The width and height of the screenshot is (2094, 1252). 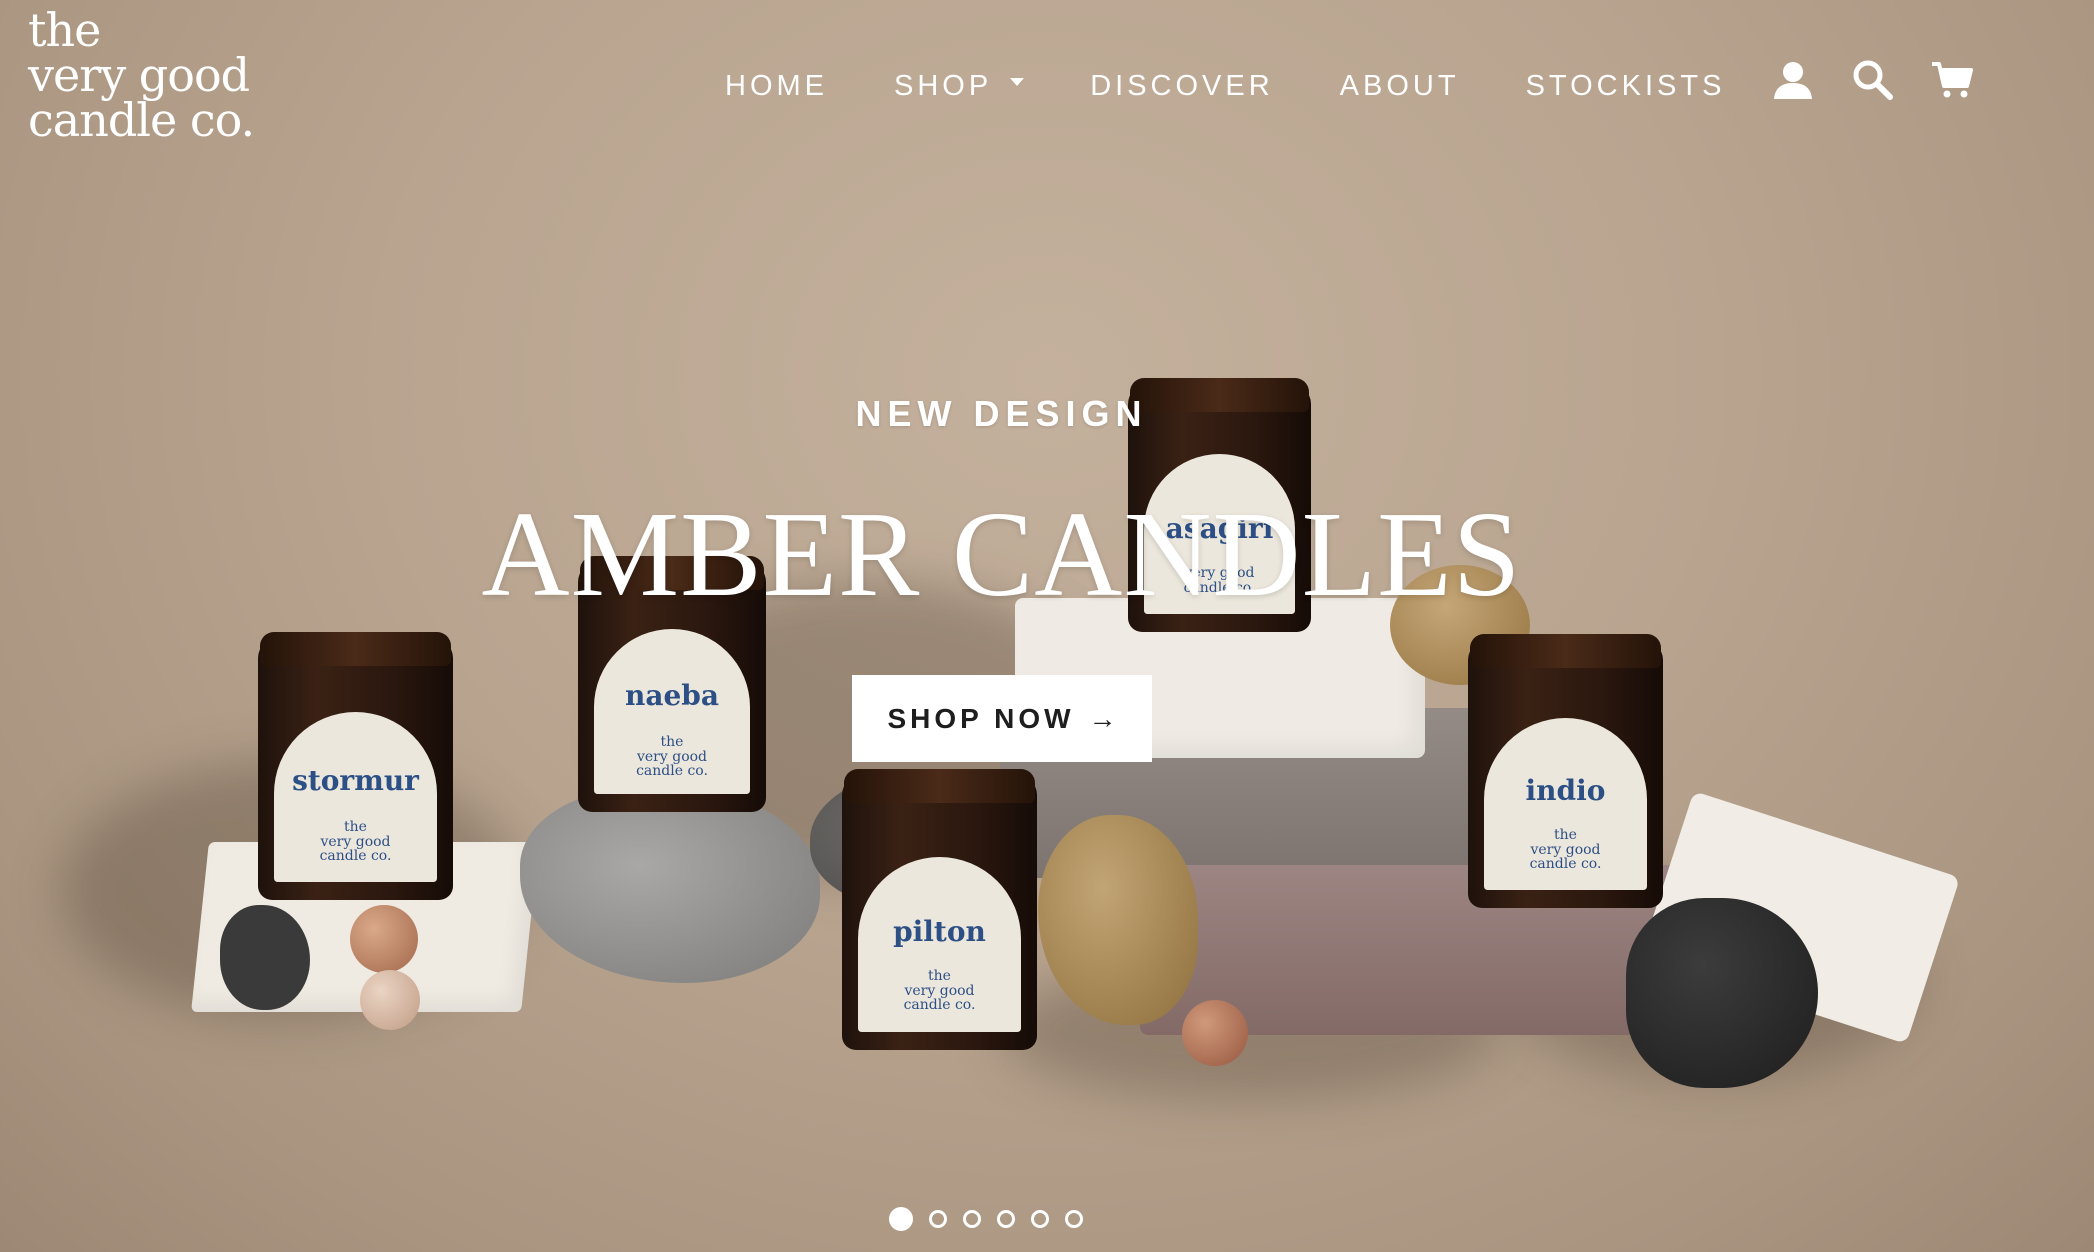 What do you see at coordinates (139, 75) in the screenshot?
I see `logo-line: very good` at bounding box center [139, 75].